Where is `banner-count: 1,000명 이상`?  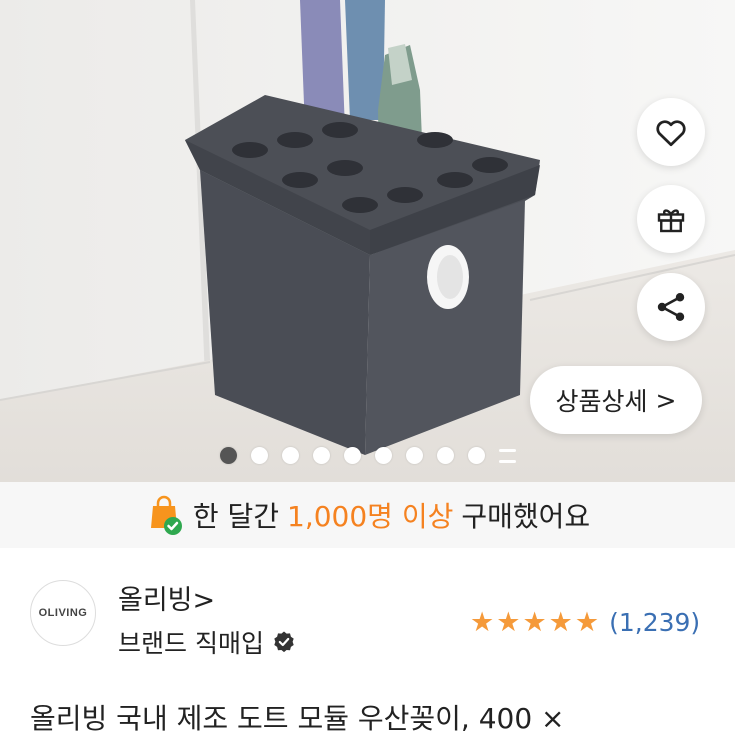 banner-count: 1,000명 이상 is located at coordinates (370, 516).